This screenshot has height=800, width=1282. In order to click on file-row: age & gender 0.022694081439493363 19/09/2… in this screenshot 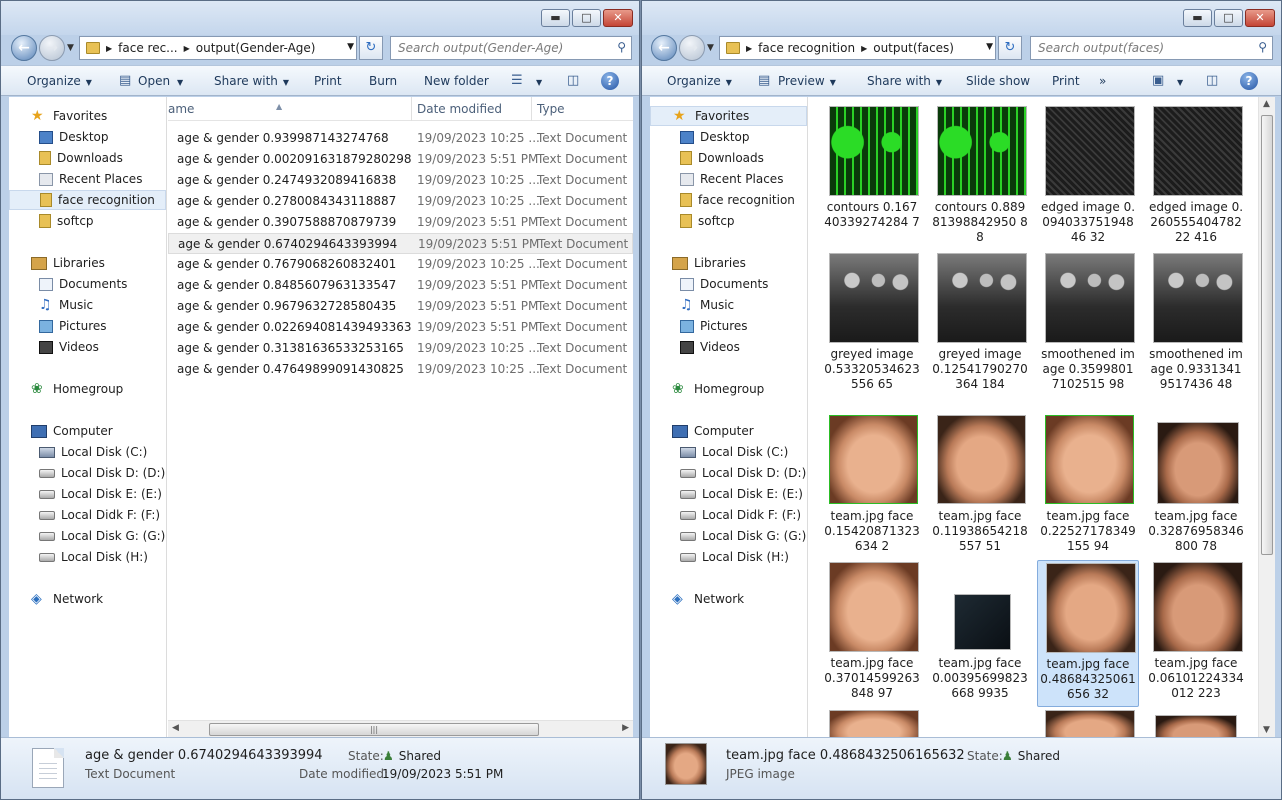, I will do `click(400, 327)`.